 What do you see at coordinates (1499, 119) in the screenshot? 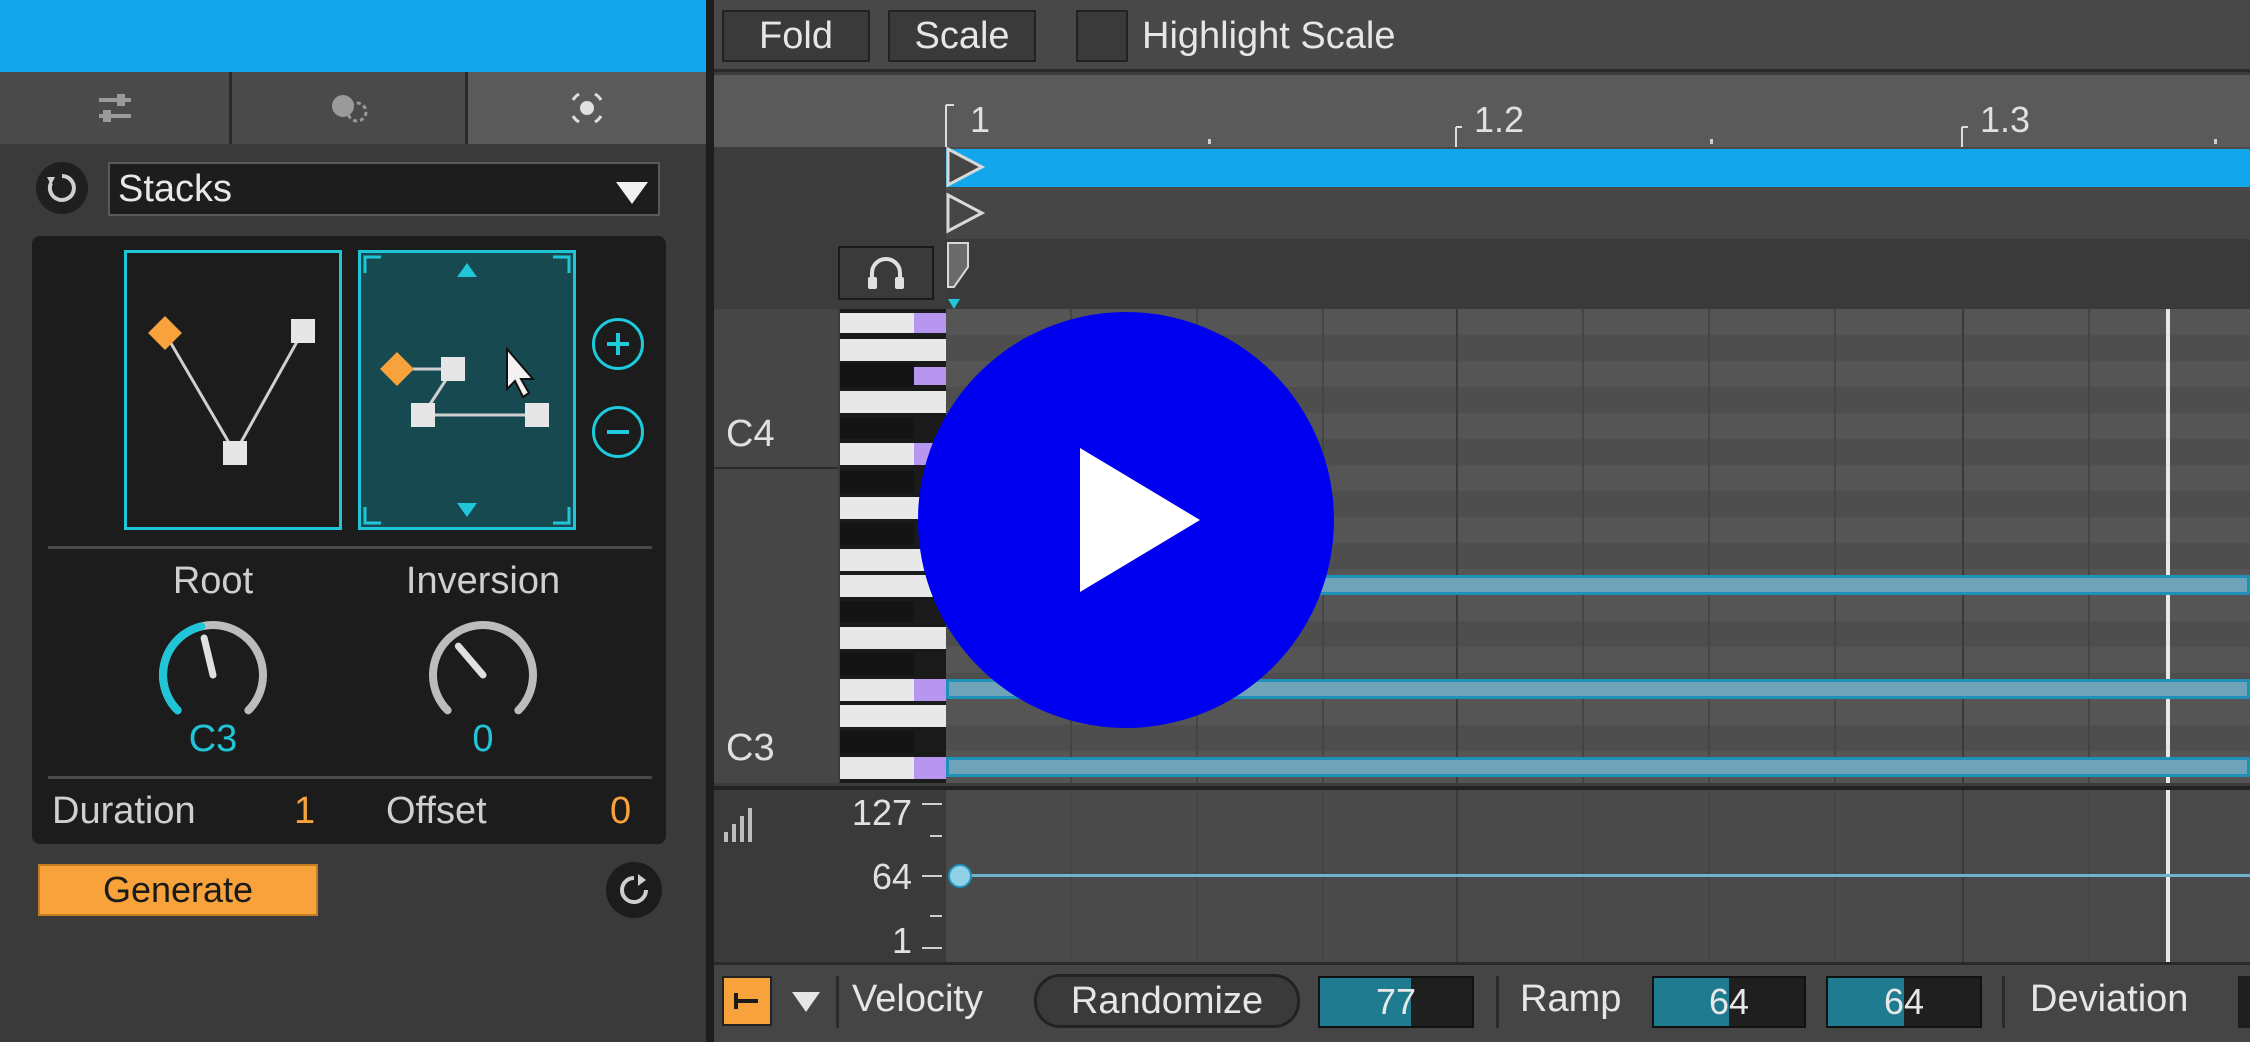
I see `ruler-mark-1-2: 1.2` at bounding box center [1499, 119].